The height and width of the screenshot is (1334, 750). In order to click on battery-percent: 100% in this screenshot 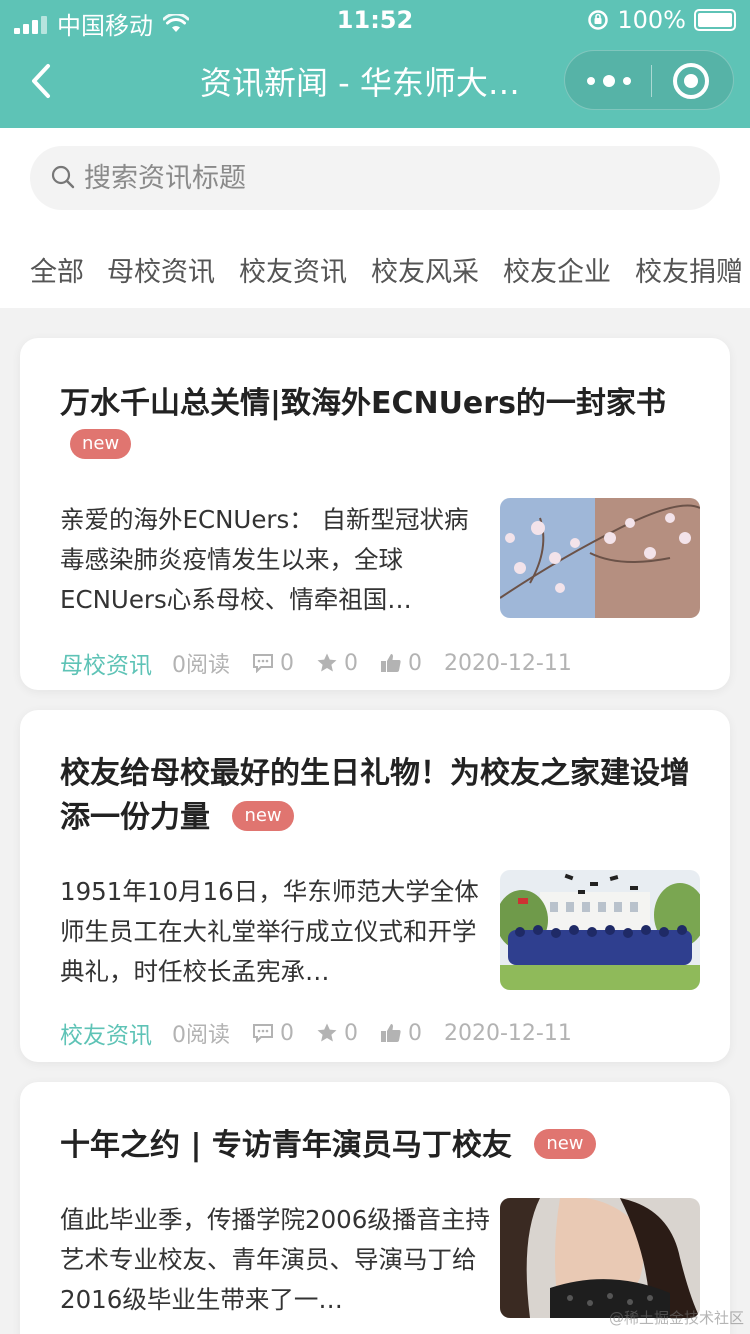, I will do `click(651, 20)`.